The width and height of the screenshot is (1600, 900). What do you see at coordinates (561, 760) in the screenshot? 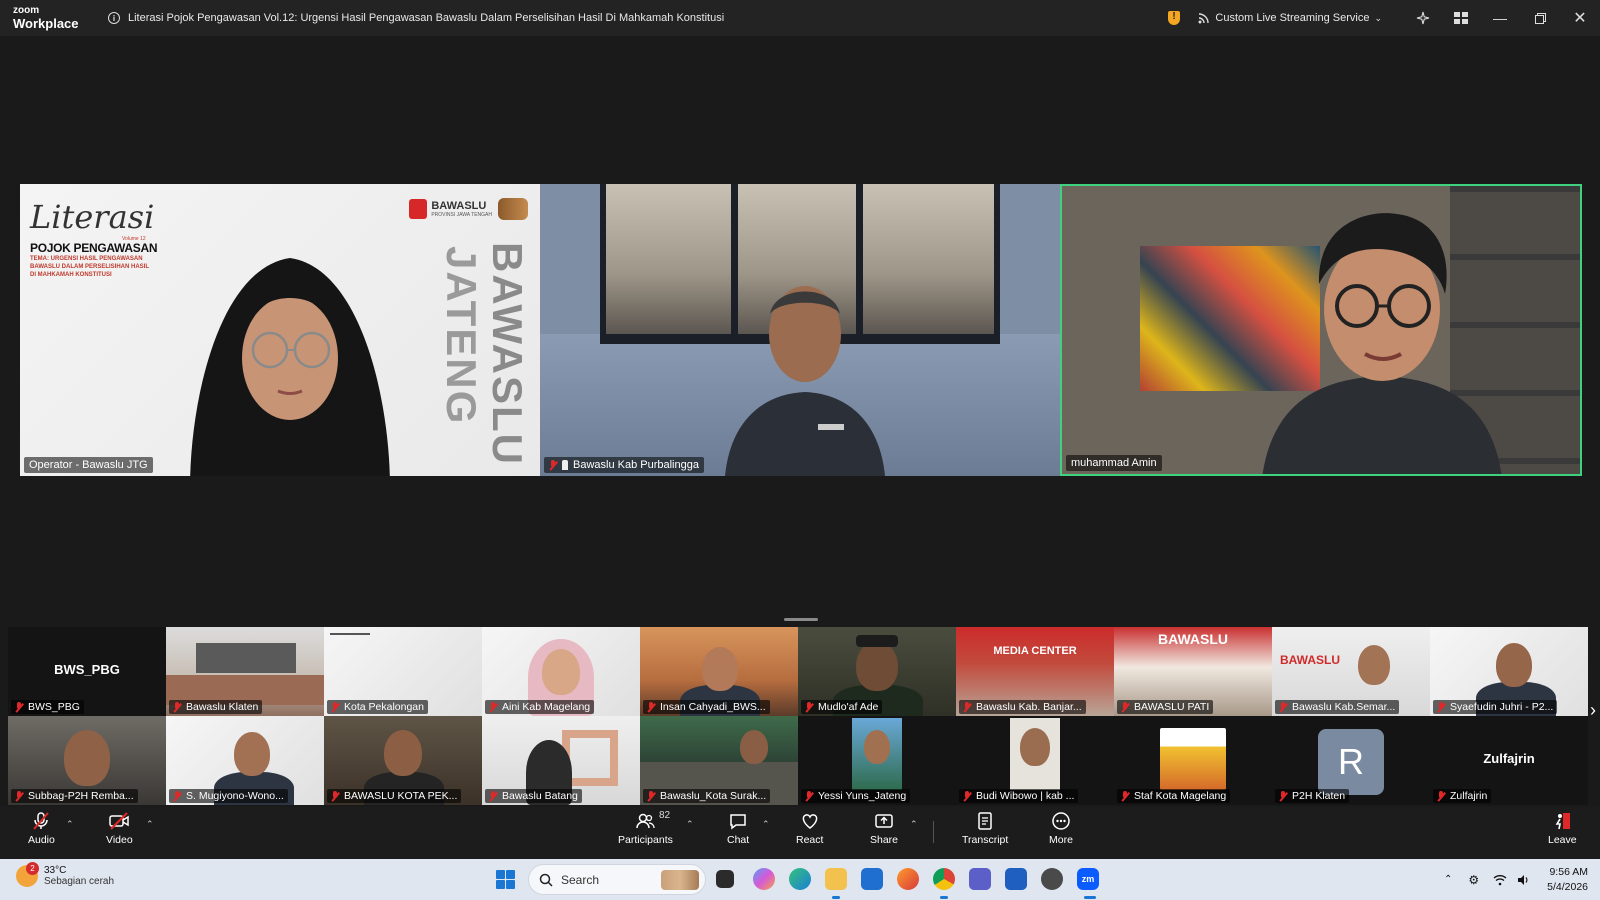
I see `thumbnail-tile: Bawaslu Batang` at bounding box center [561, 760].